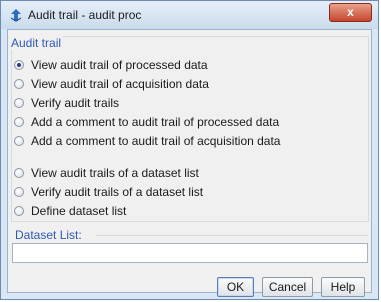  What do you see at coordinates (235, 287) in the screenshot?
I see `ok-button: OK` at bounding box center [235, 287].